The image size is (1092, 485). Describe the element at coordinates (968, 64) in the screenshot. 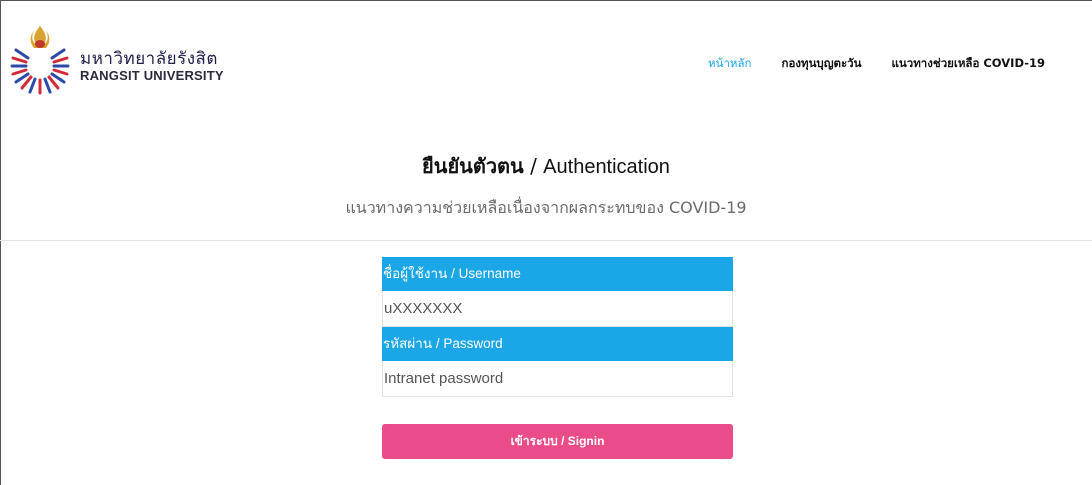

I see `nav-covid-assistance: แนวทางช่วยเหลือ COVID-19` at that location.